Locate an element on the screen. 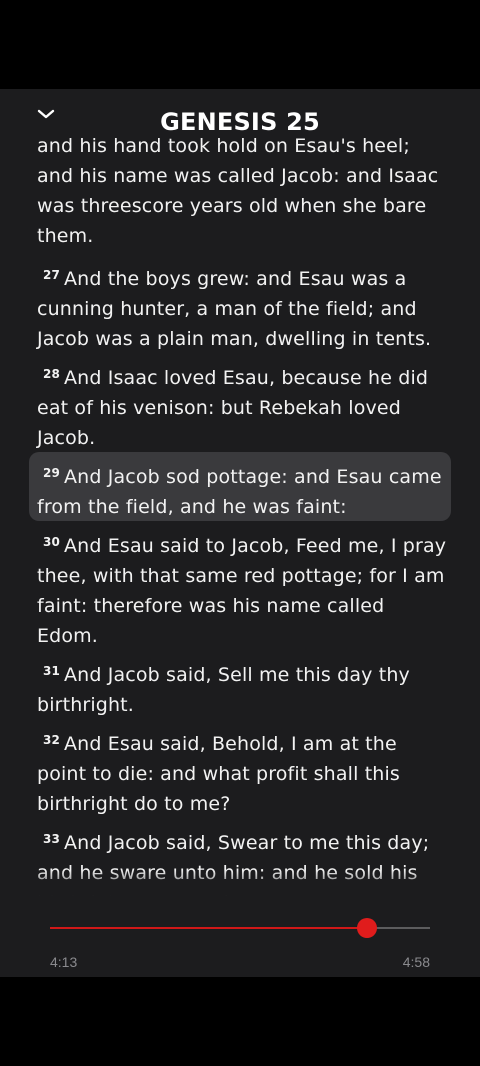 This screenshot has height=1066, width=480. seek-progress is located at coordinates (209, 928).